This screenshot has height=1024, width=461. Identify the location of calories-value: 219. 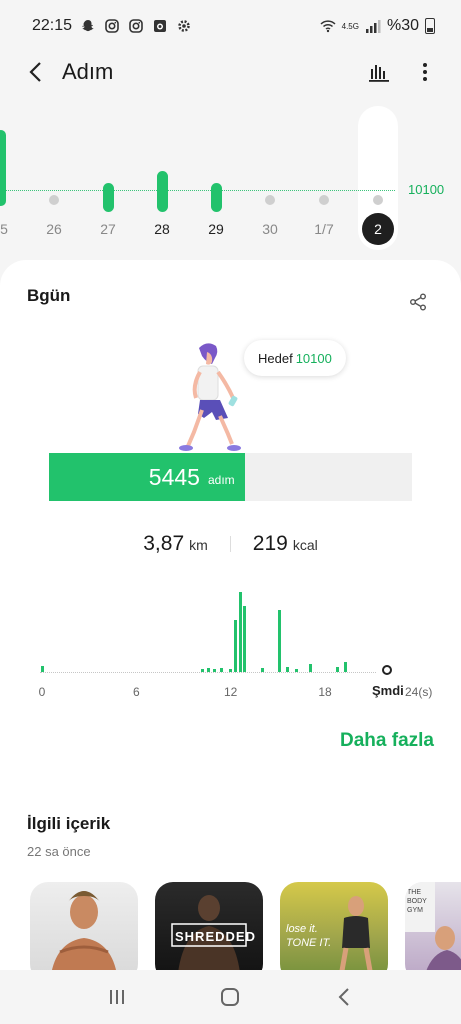
(270, 543).